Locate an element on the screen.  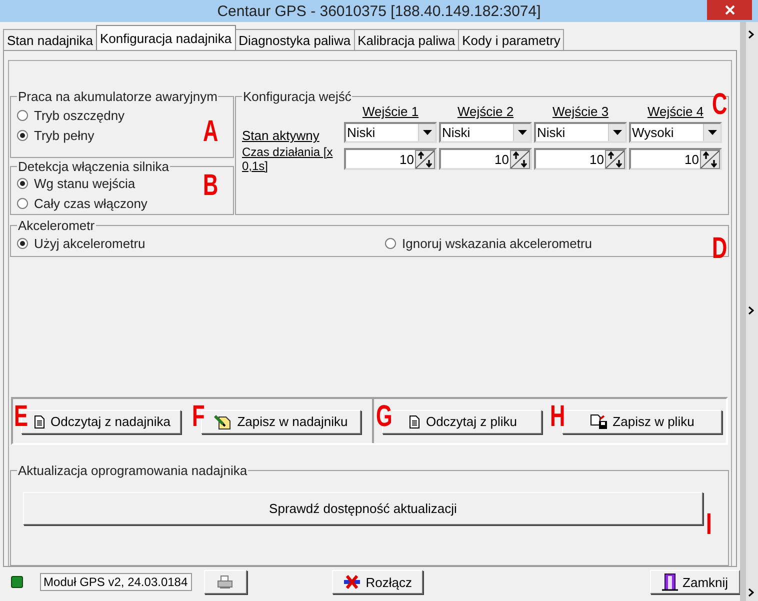
printer-icon is located at coordinates (225, 582).